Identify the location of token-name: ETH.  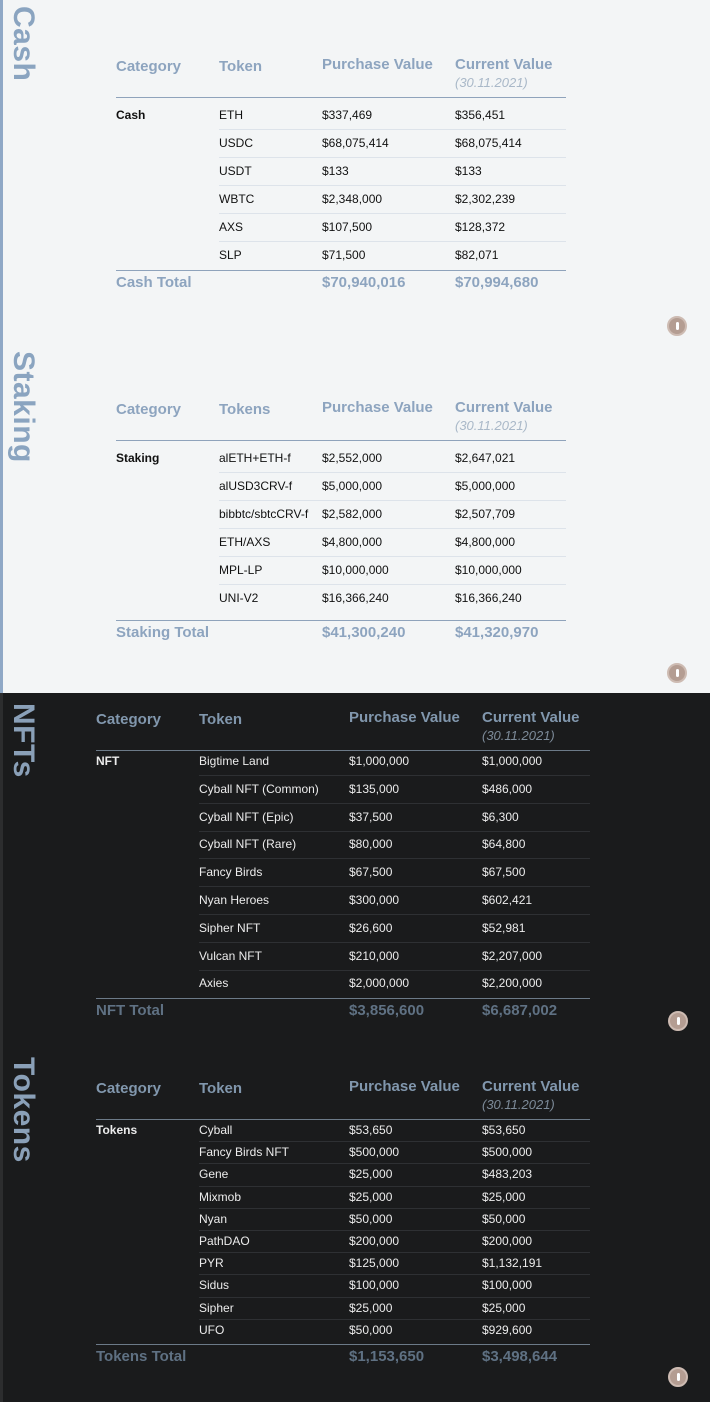
(231, 115).